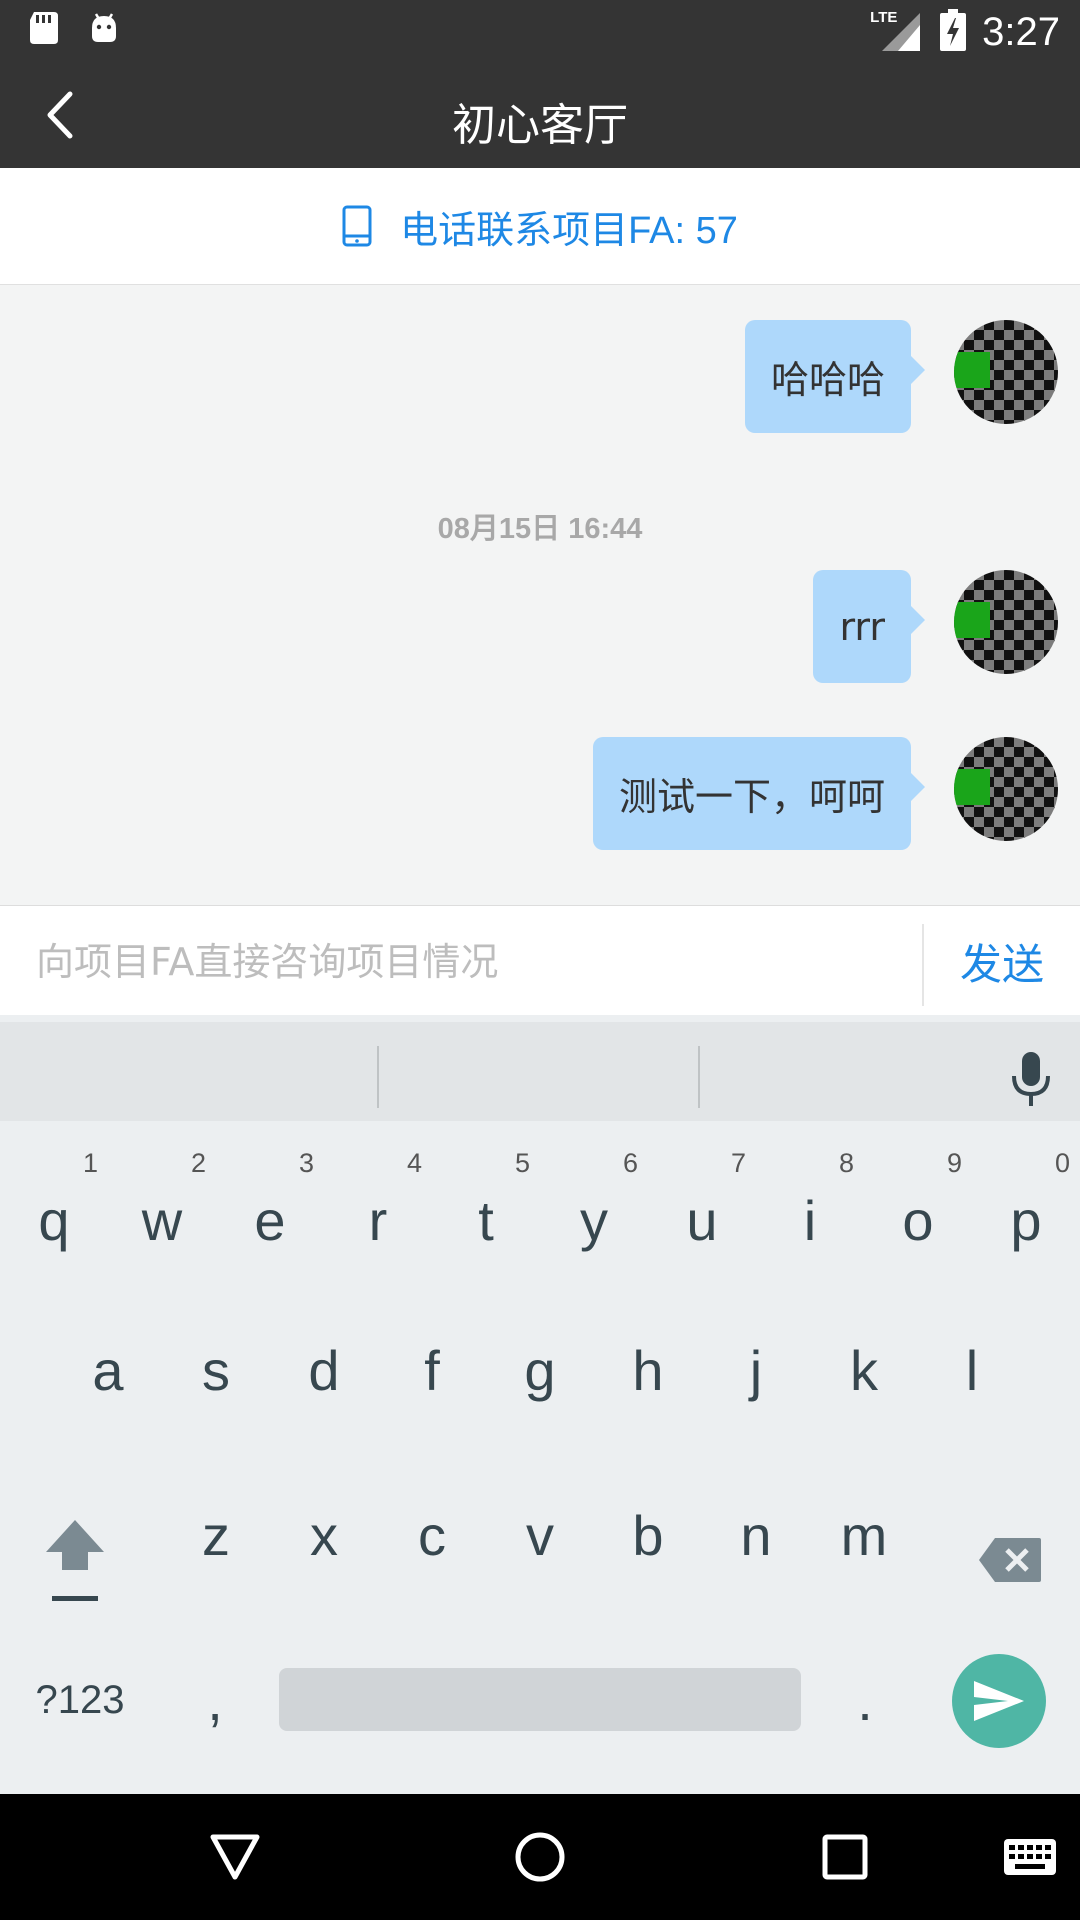 The height and width of the screenshot is (1920, 1080). Describe the element at coordinates (1021, 31) in the screenshot. I see `clock: 3:27` at that location.